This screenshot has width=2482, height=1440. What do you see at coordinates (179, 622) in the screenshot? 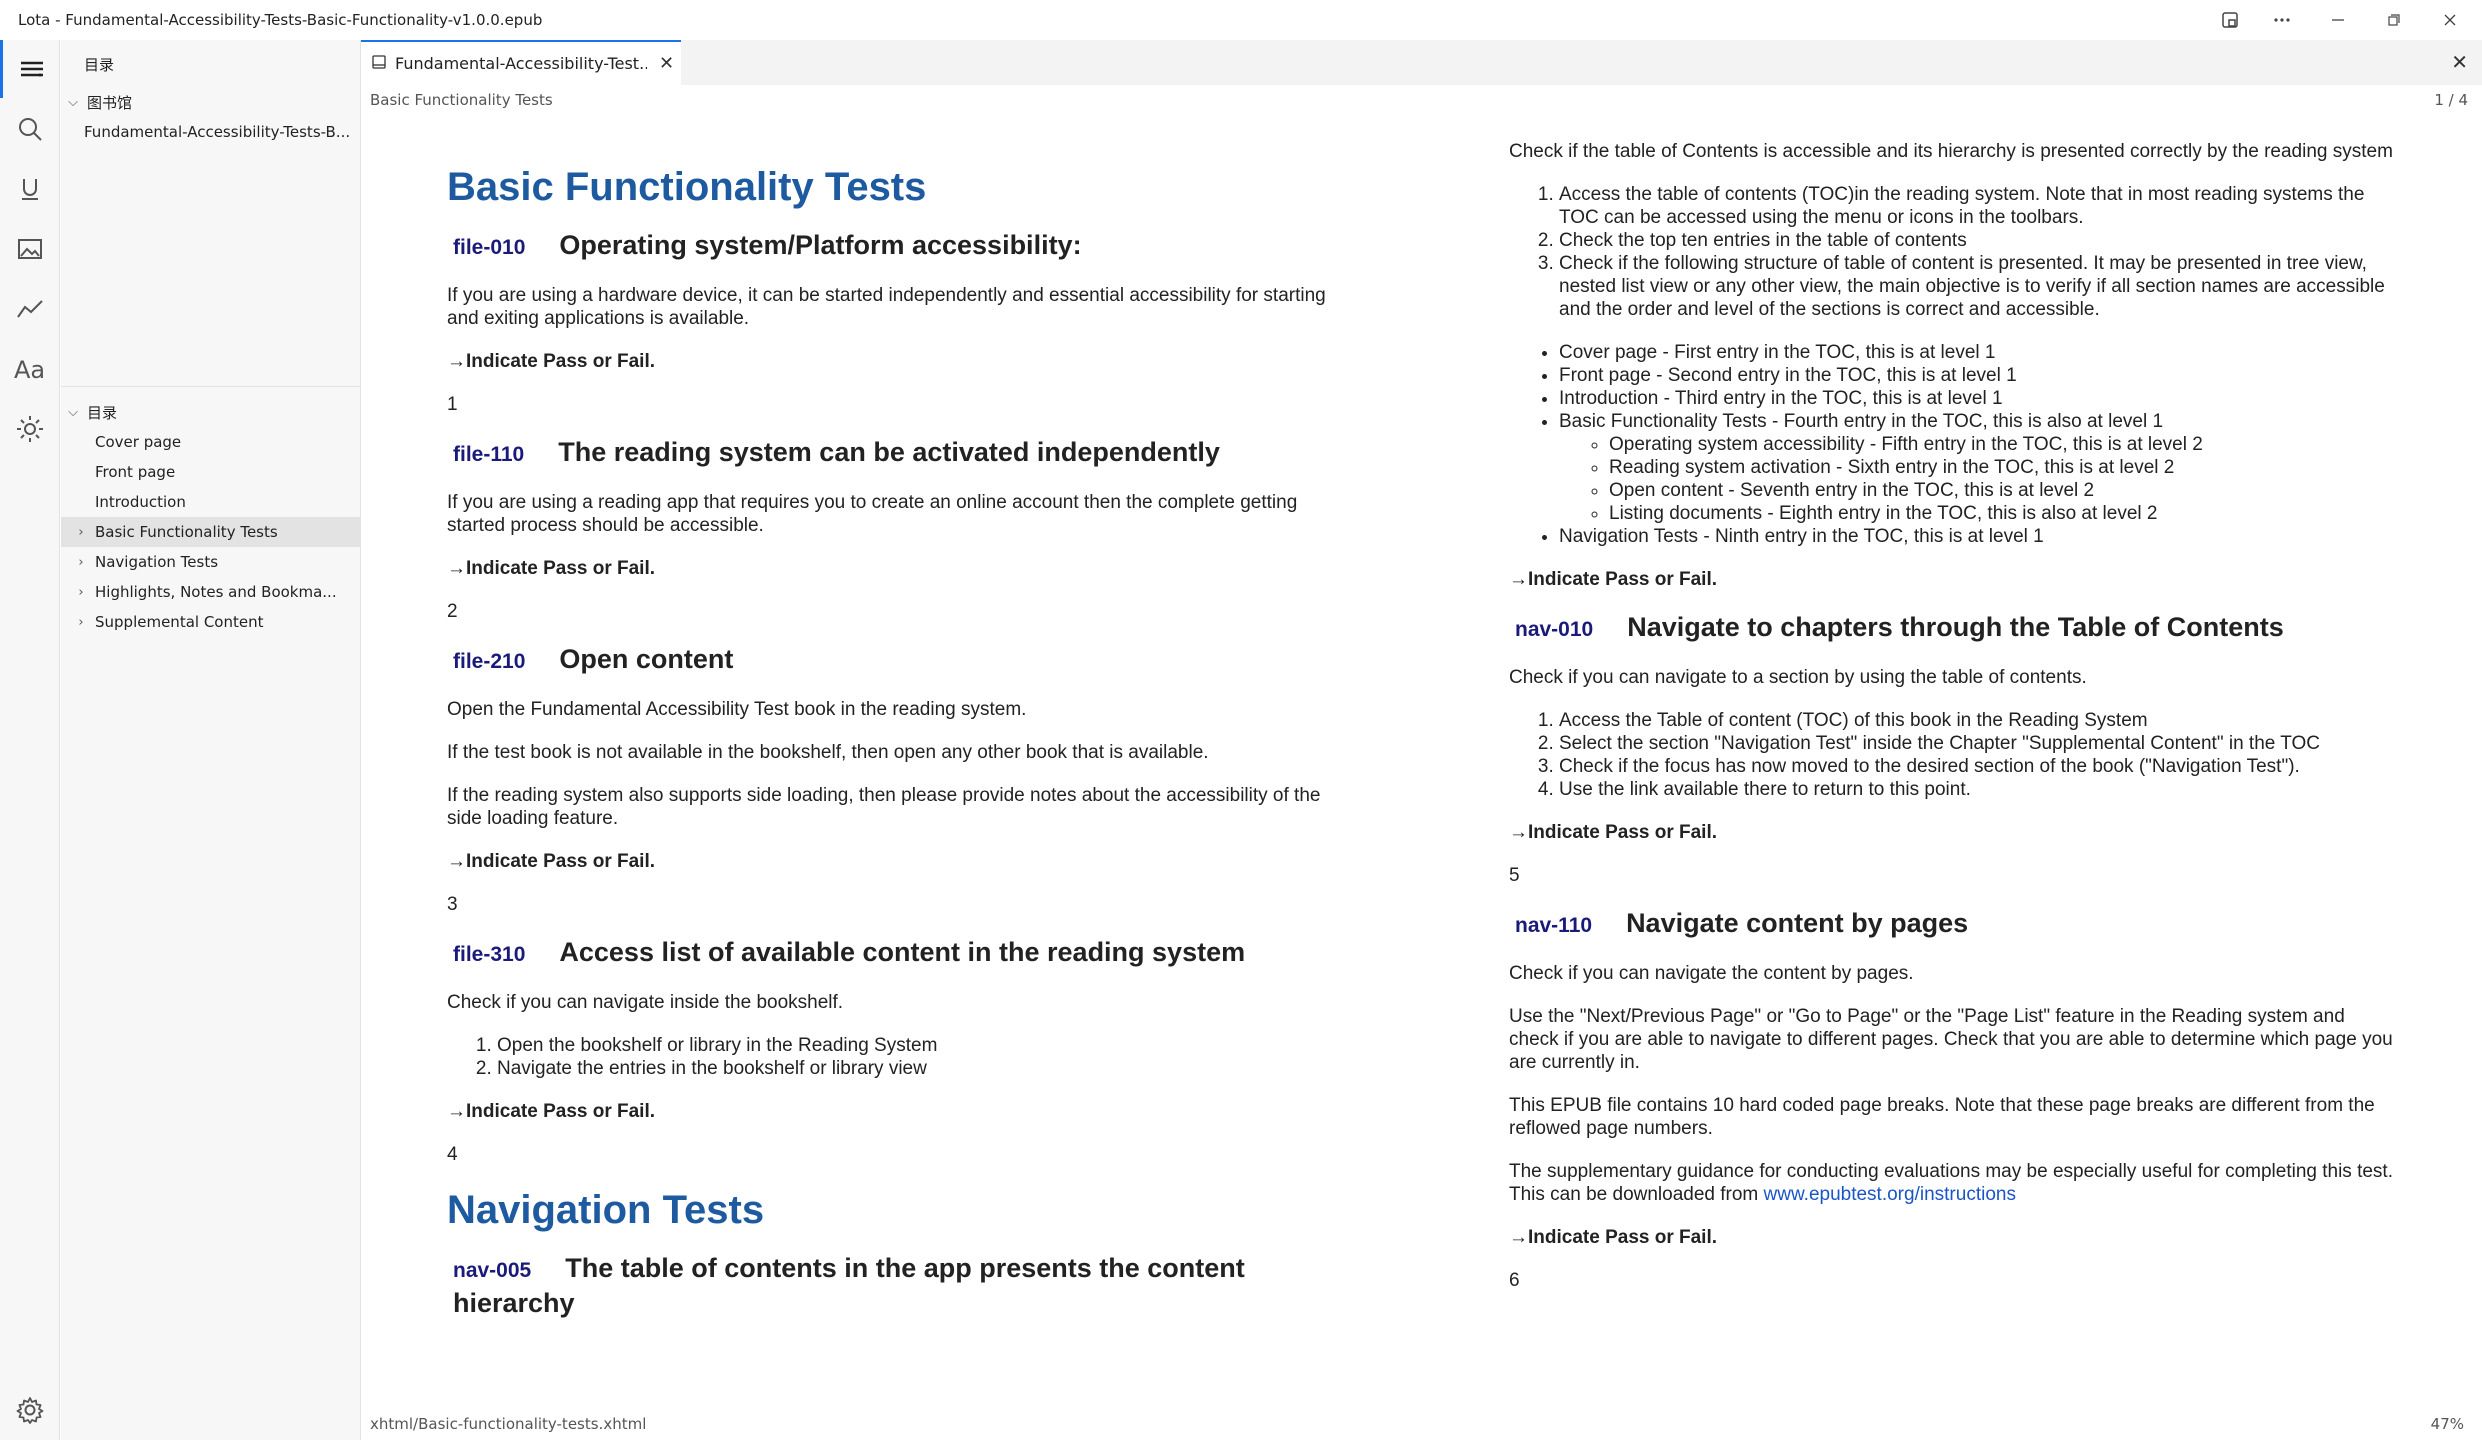
I see `toc-item-label: Supplemental Content` at bounding box center [179, 622].